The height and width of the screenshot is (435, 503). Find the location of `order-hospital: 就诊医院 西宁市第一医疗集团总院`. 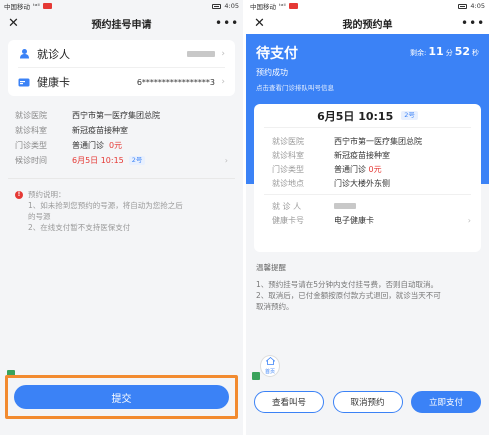

order-hospital: 就诊医院 西宁市第一医疗集团总院 is located at coordinates (367, 141).